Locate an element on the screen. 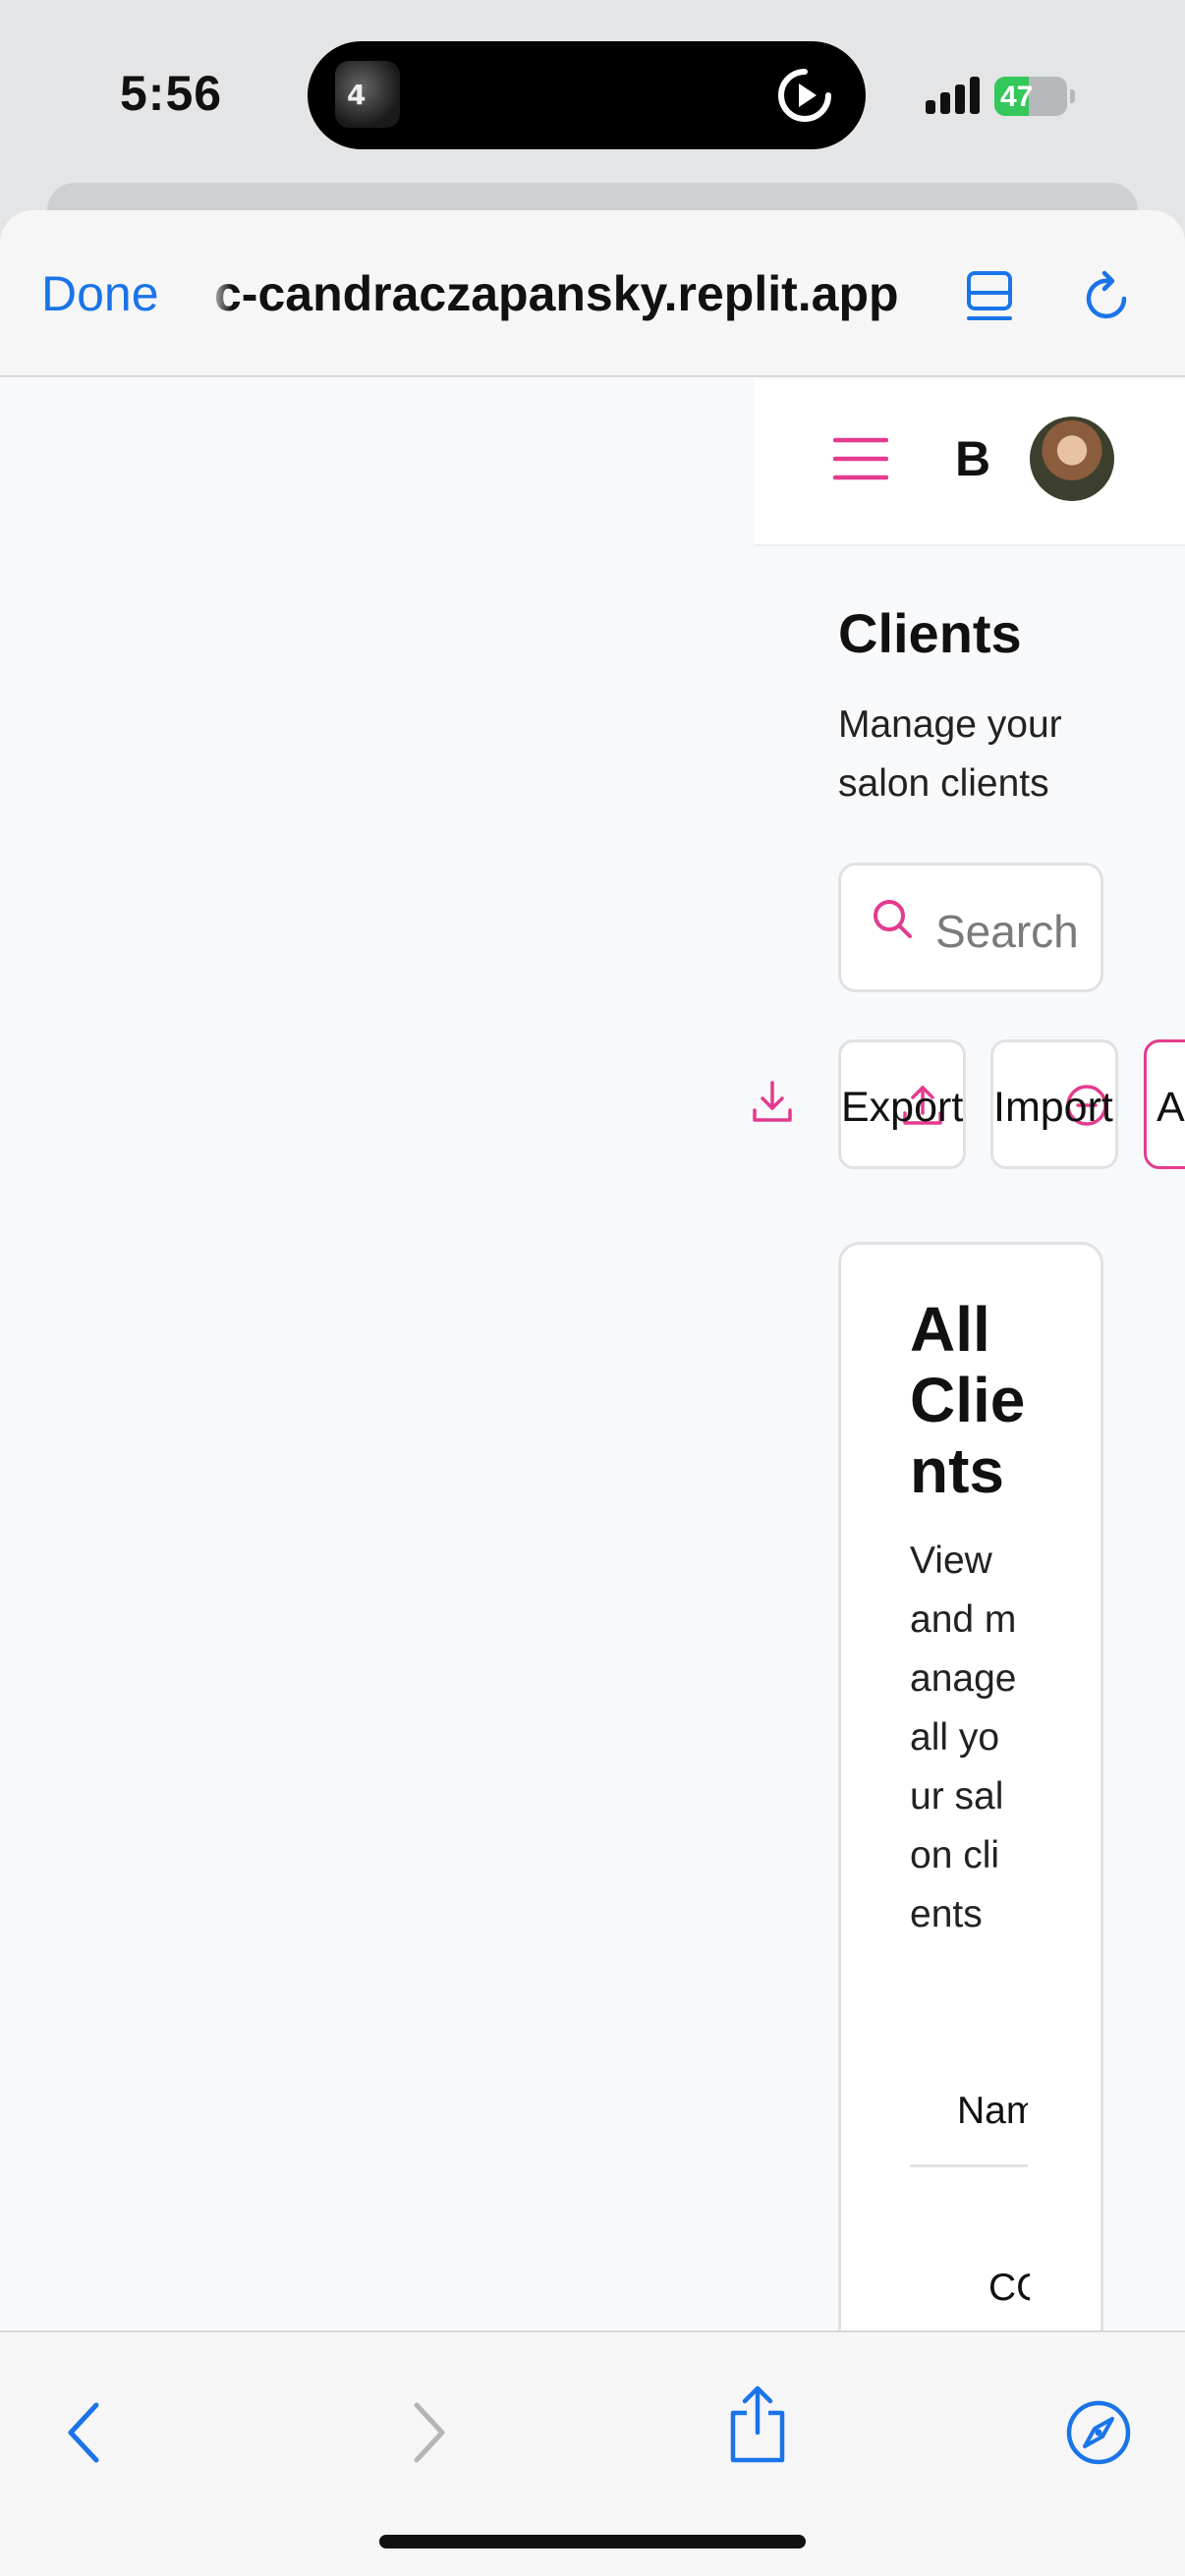 This screenshot has height=2576, width=1185. browser-top-bar: Done c-candraczapansky.replit.app is located at coordinates (592, 293).